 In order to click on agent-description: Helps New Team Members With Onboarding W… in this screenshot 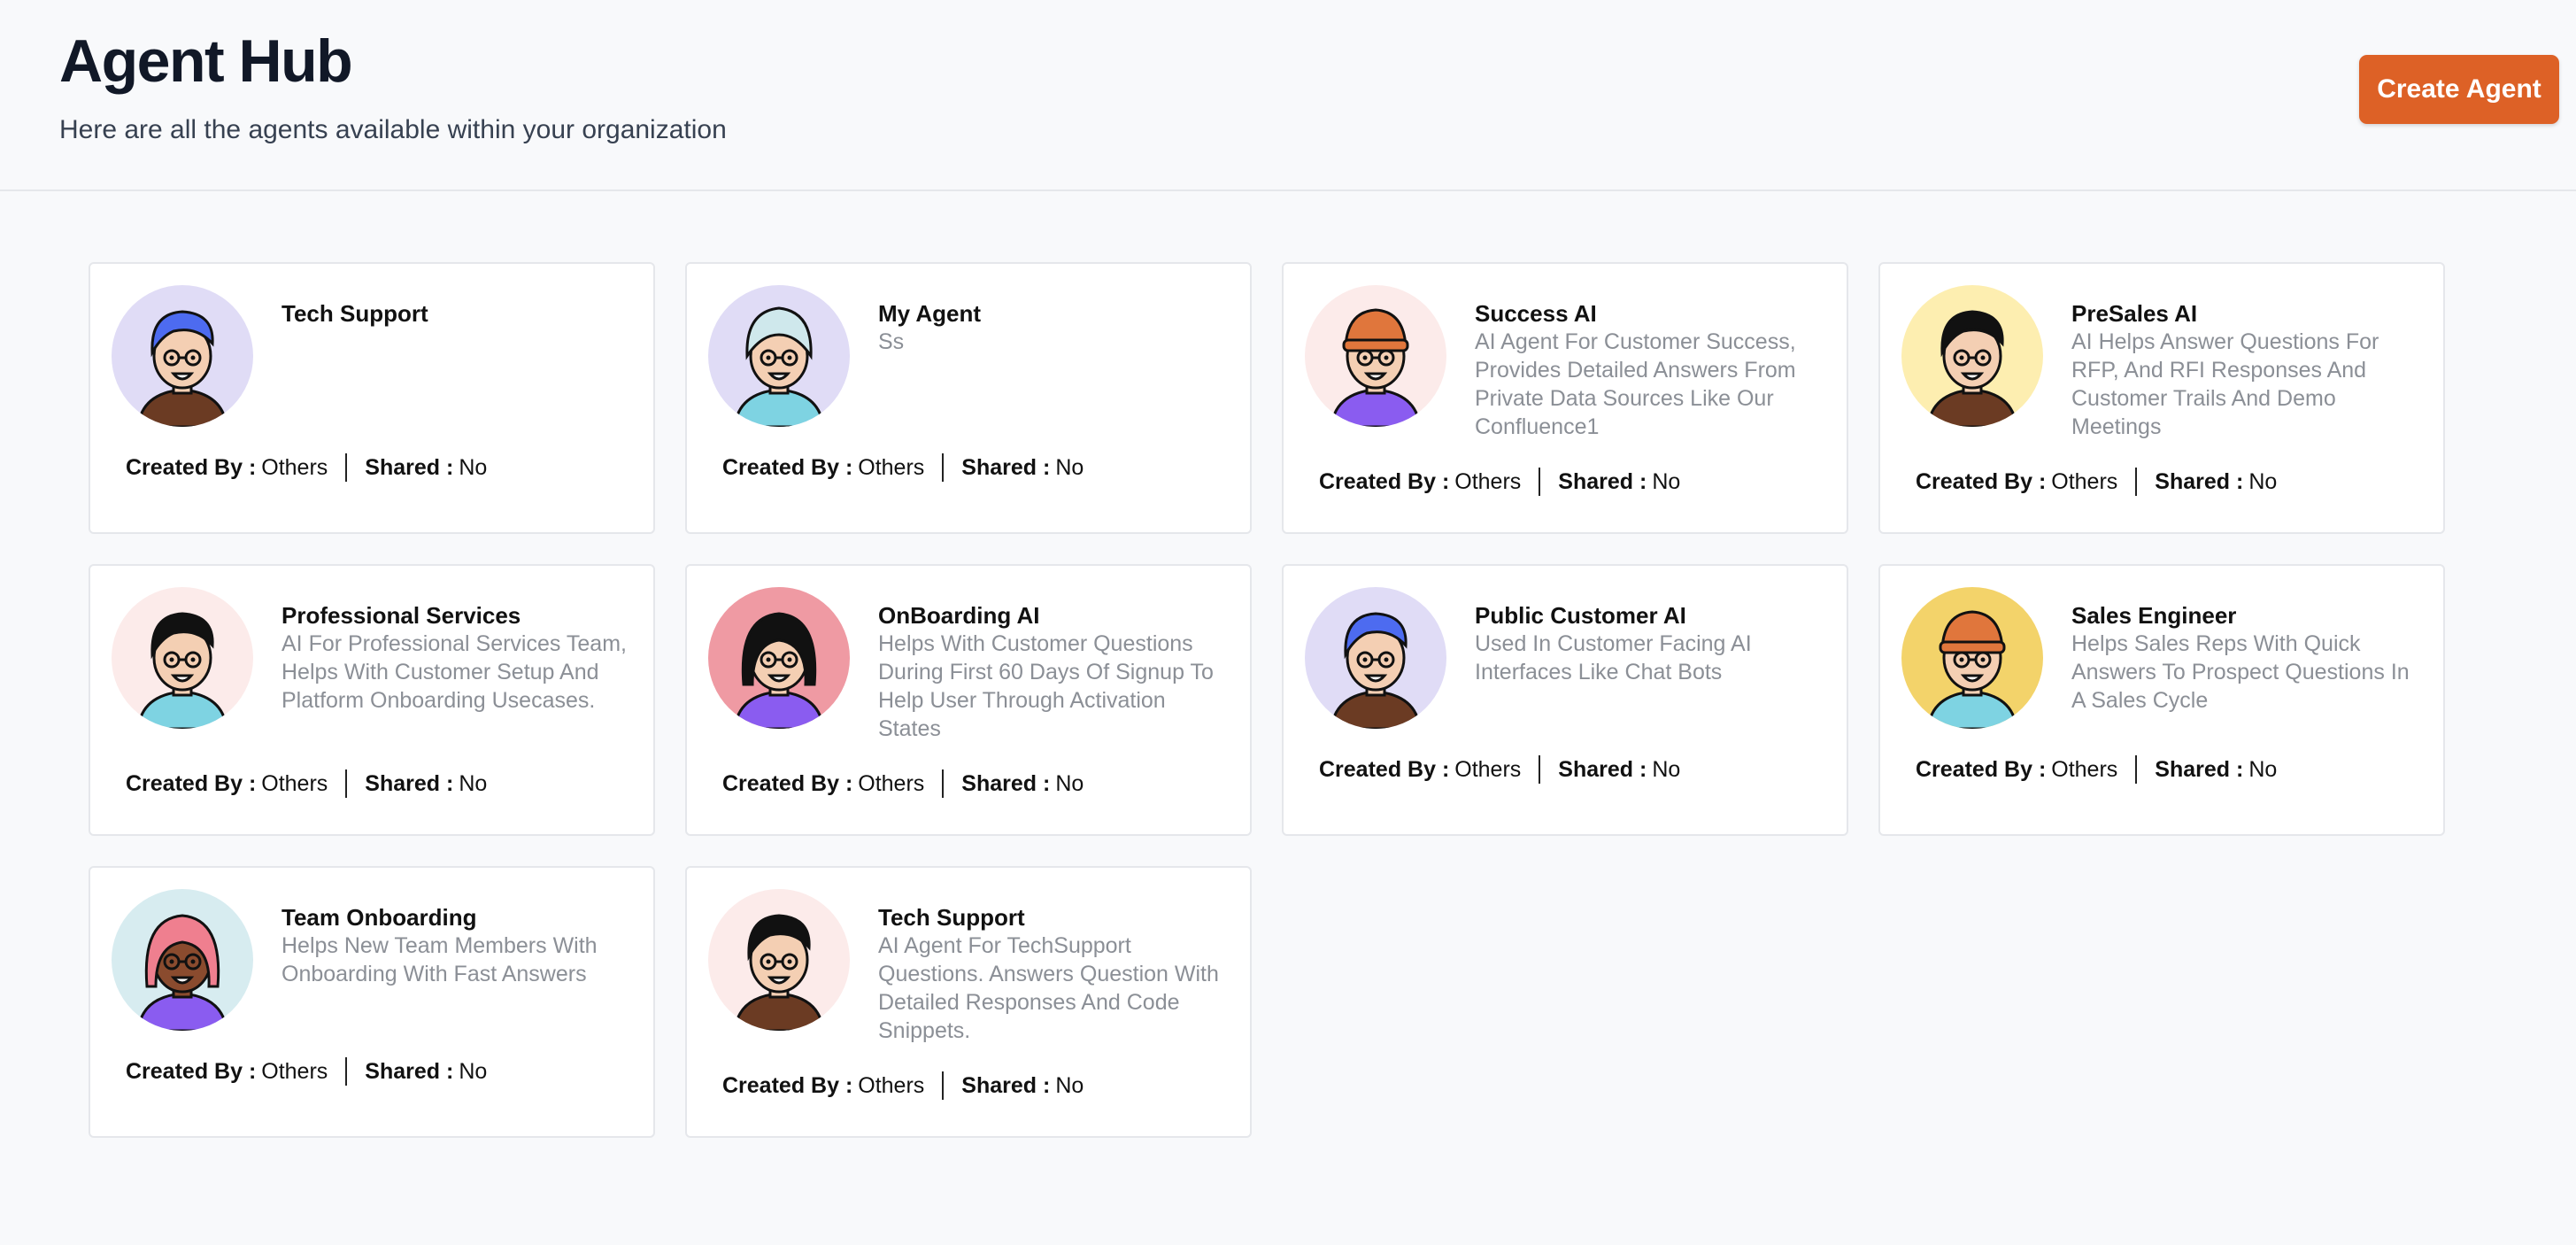, I will do `click(440, 959)`.